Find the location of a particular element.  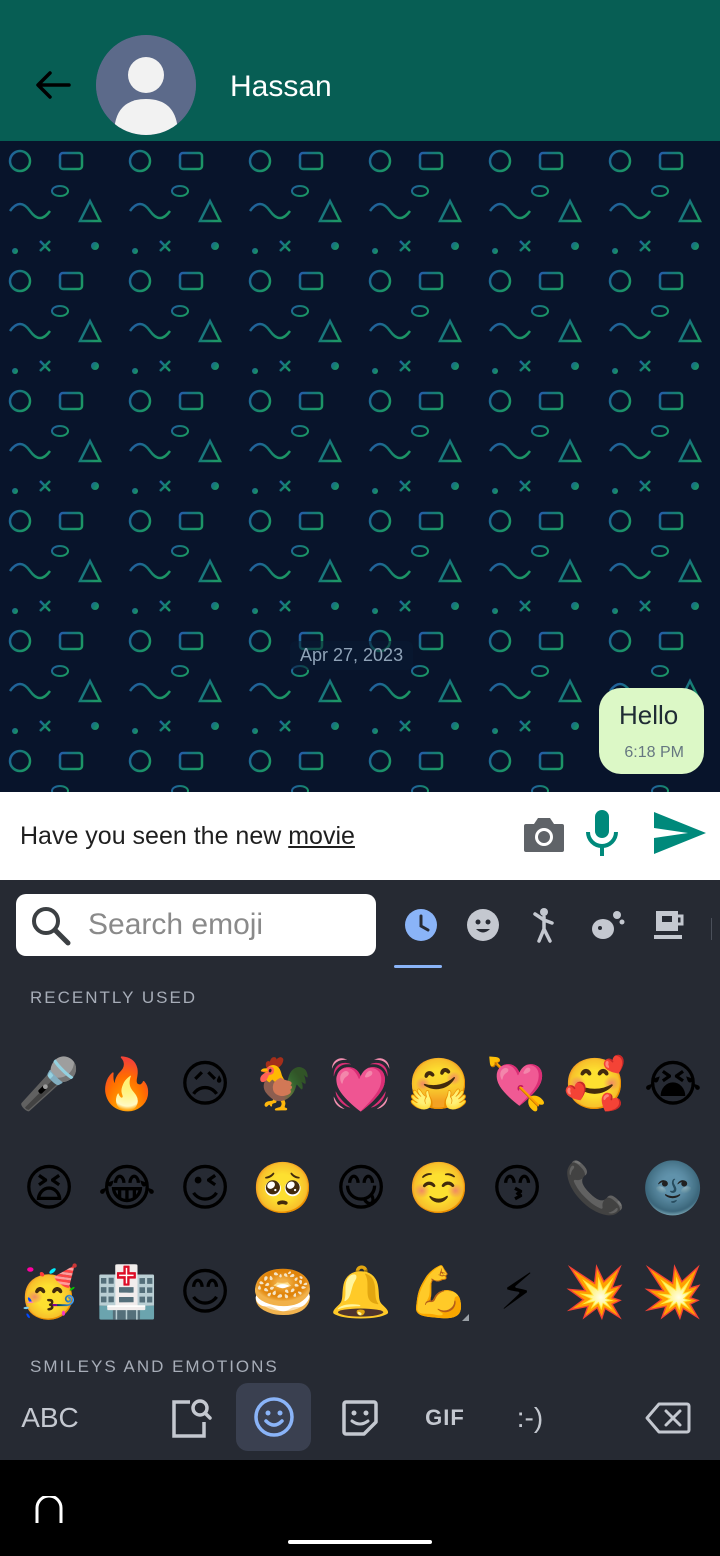

back-arrow-icon is located at coordinates (53, 85).